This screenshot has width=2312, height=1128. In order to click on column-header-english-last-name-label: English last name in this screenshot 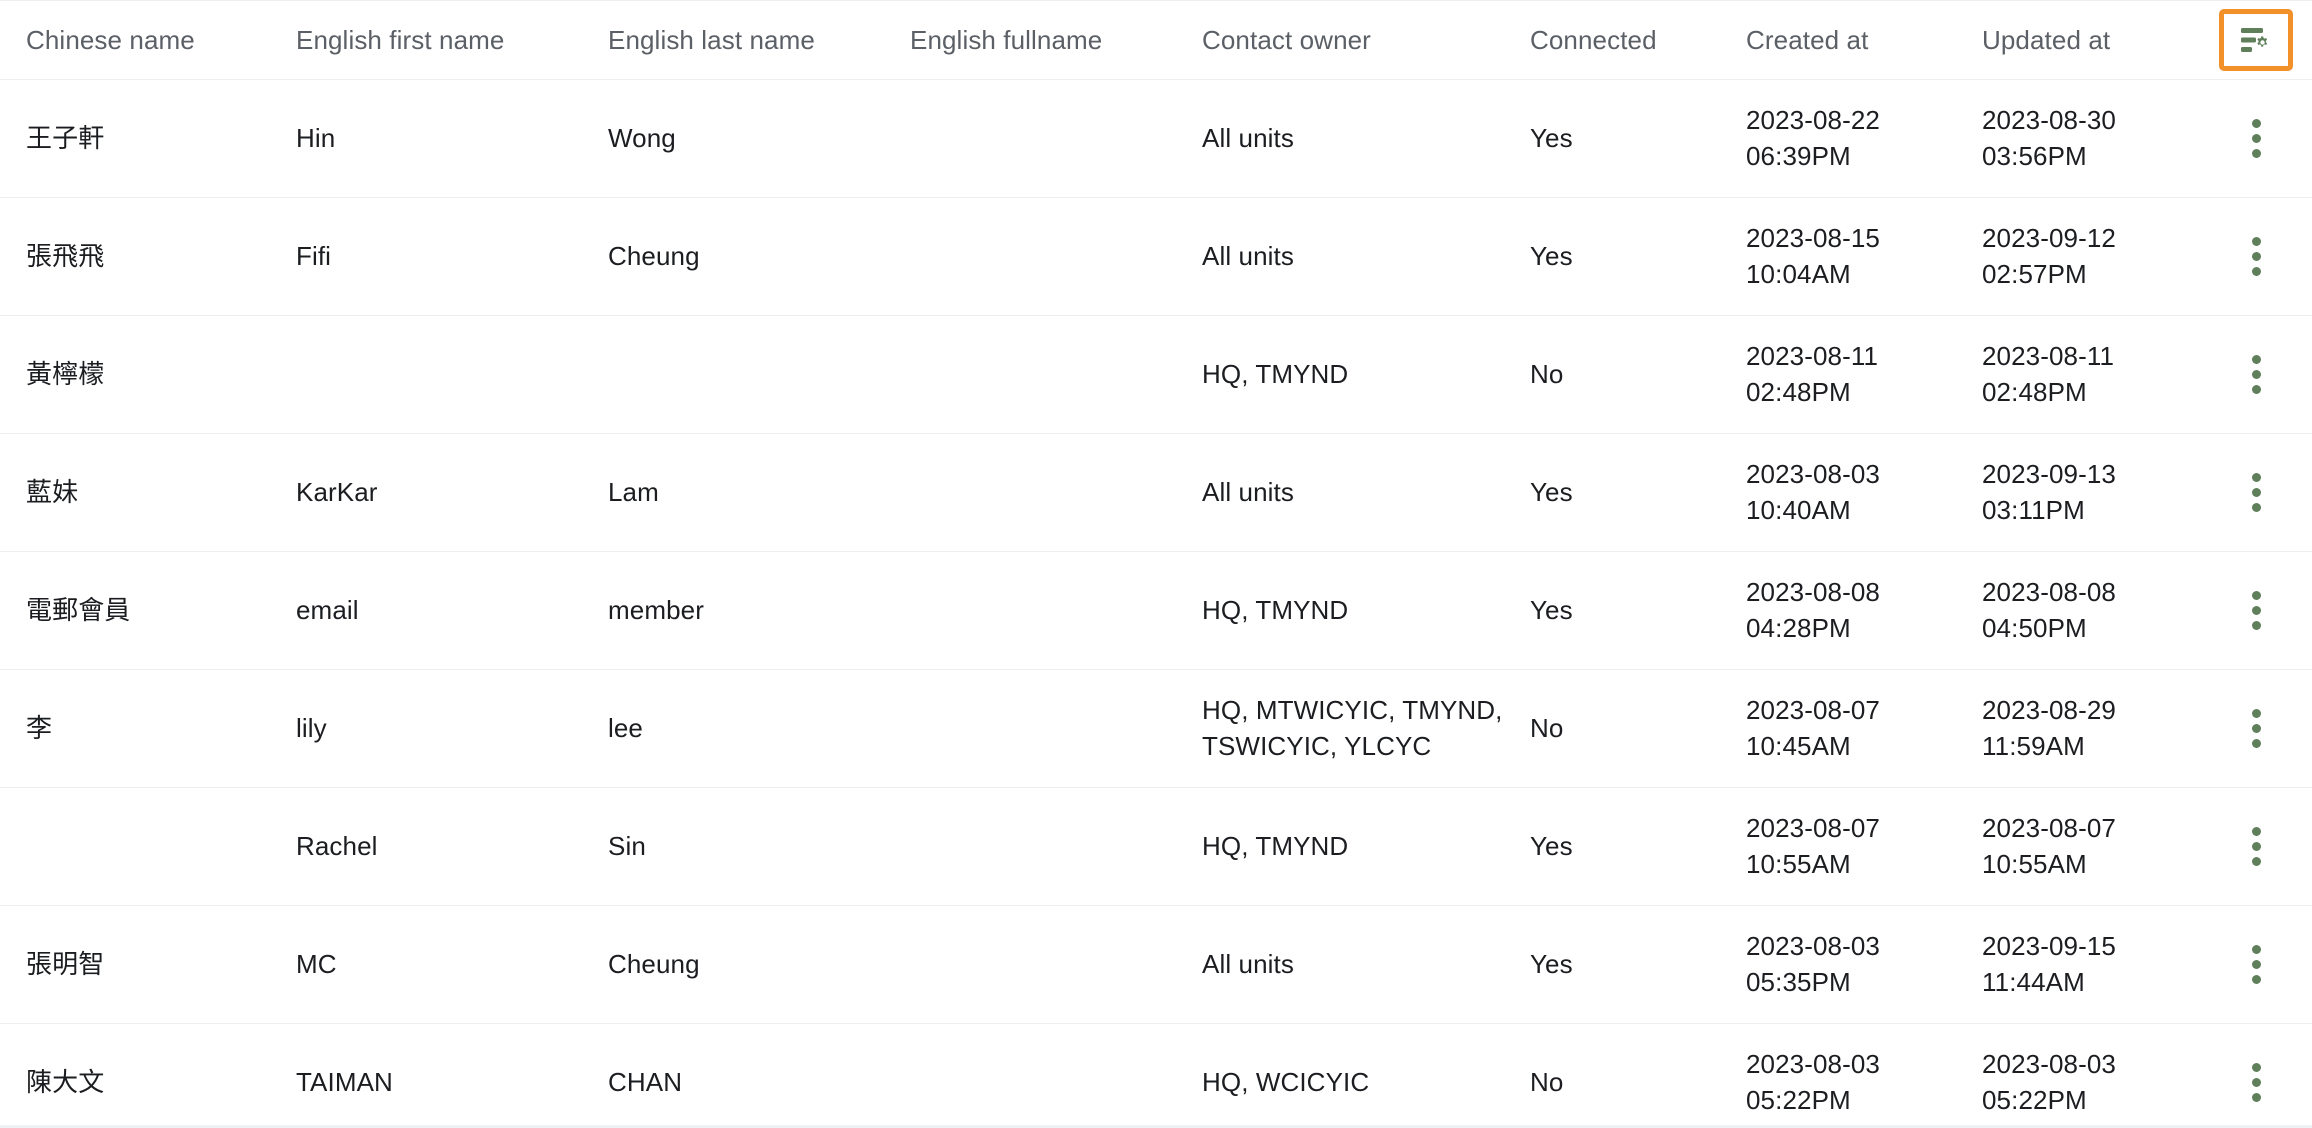, I will do `click(711, 39)`.